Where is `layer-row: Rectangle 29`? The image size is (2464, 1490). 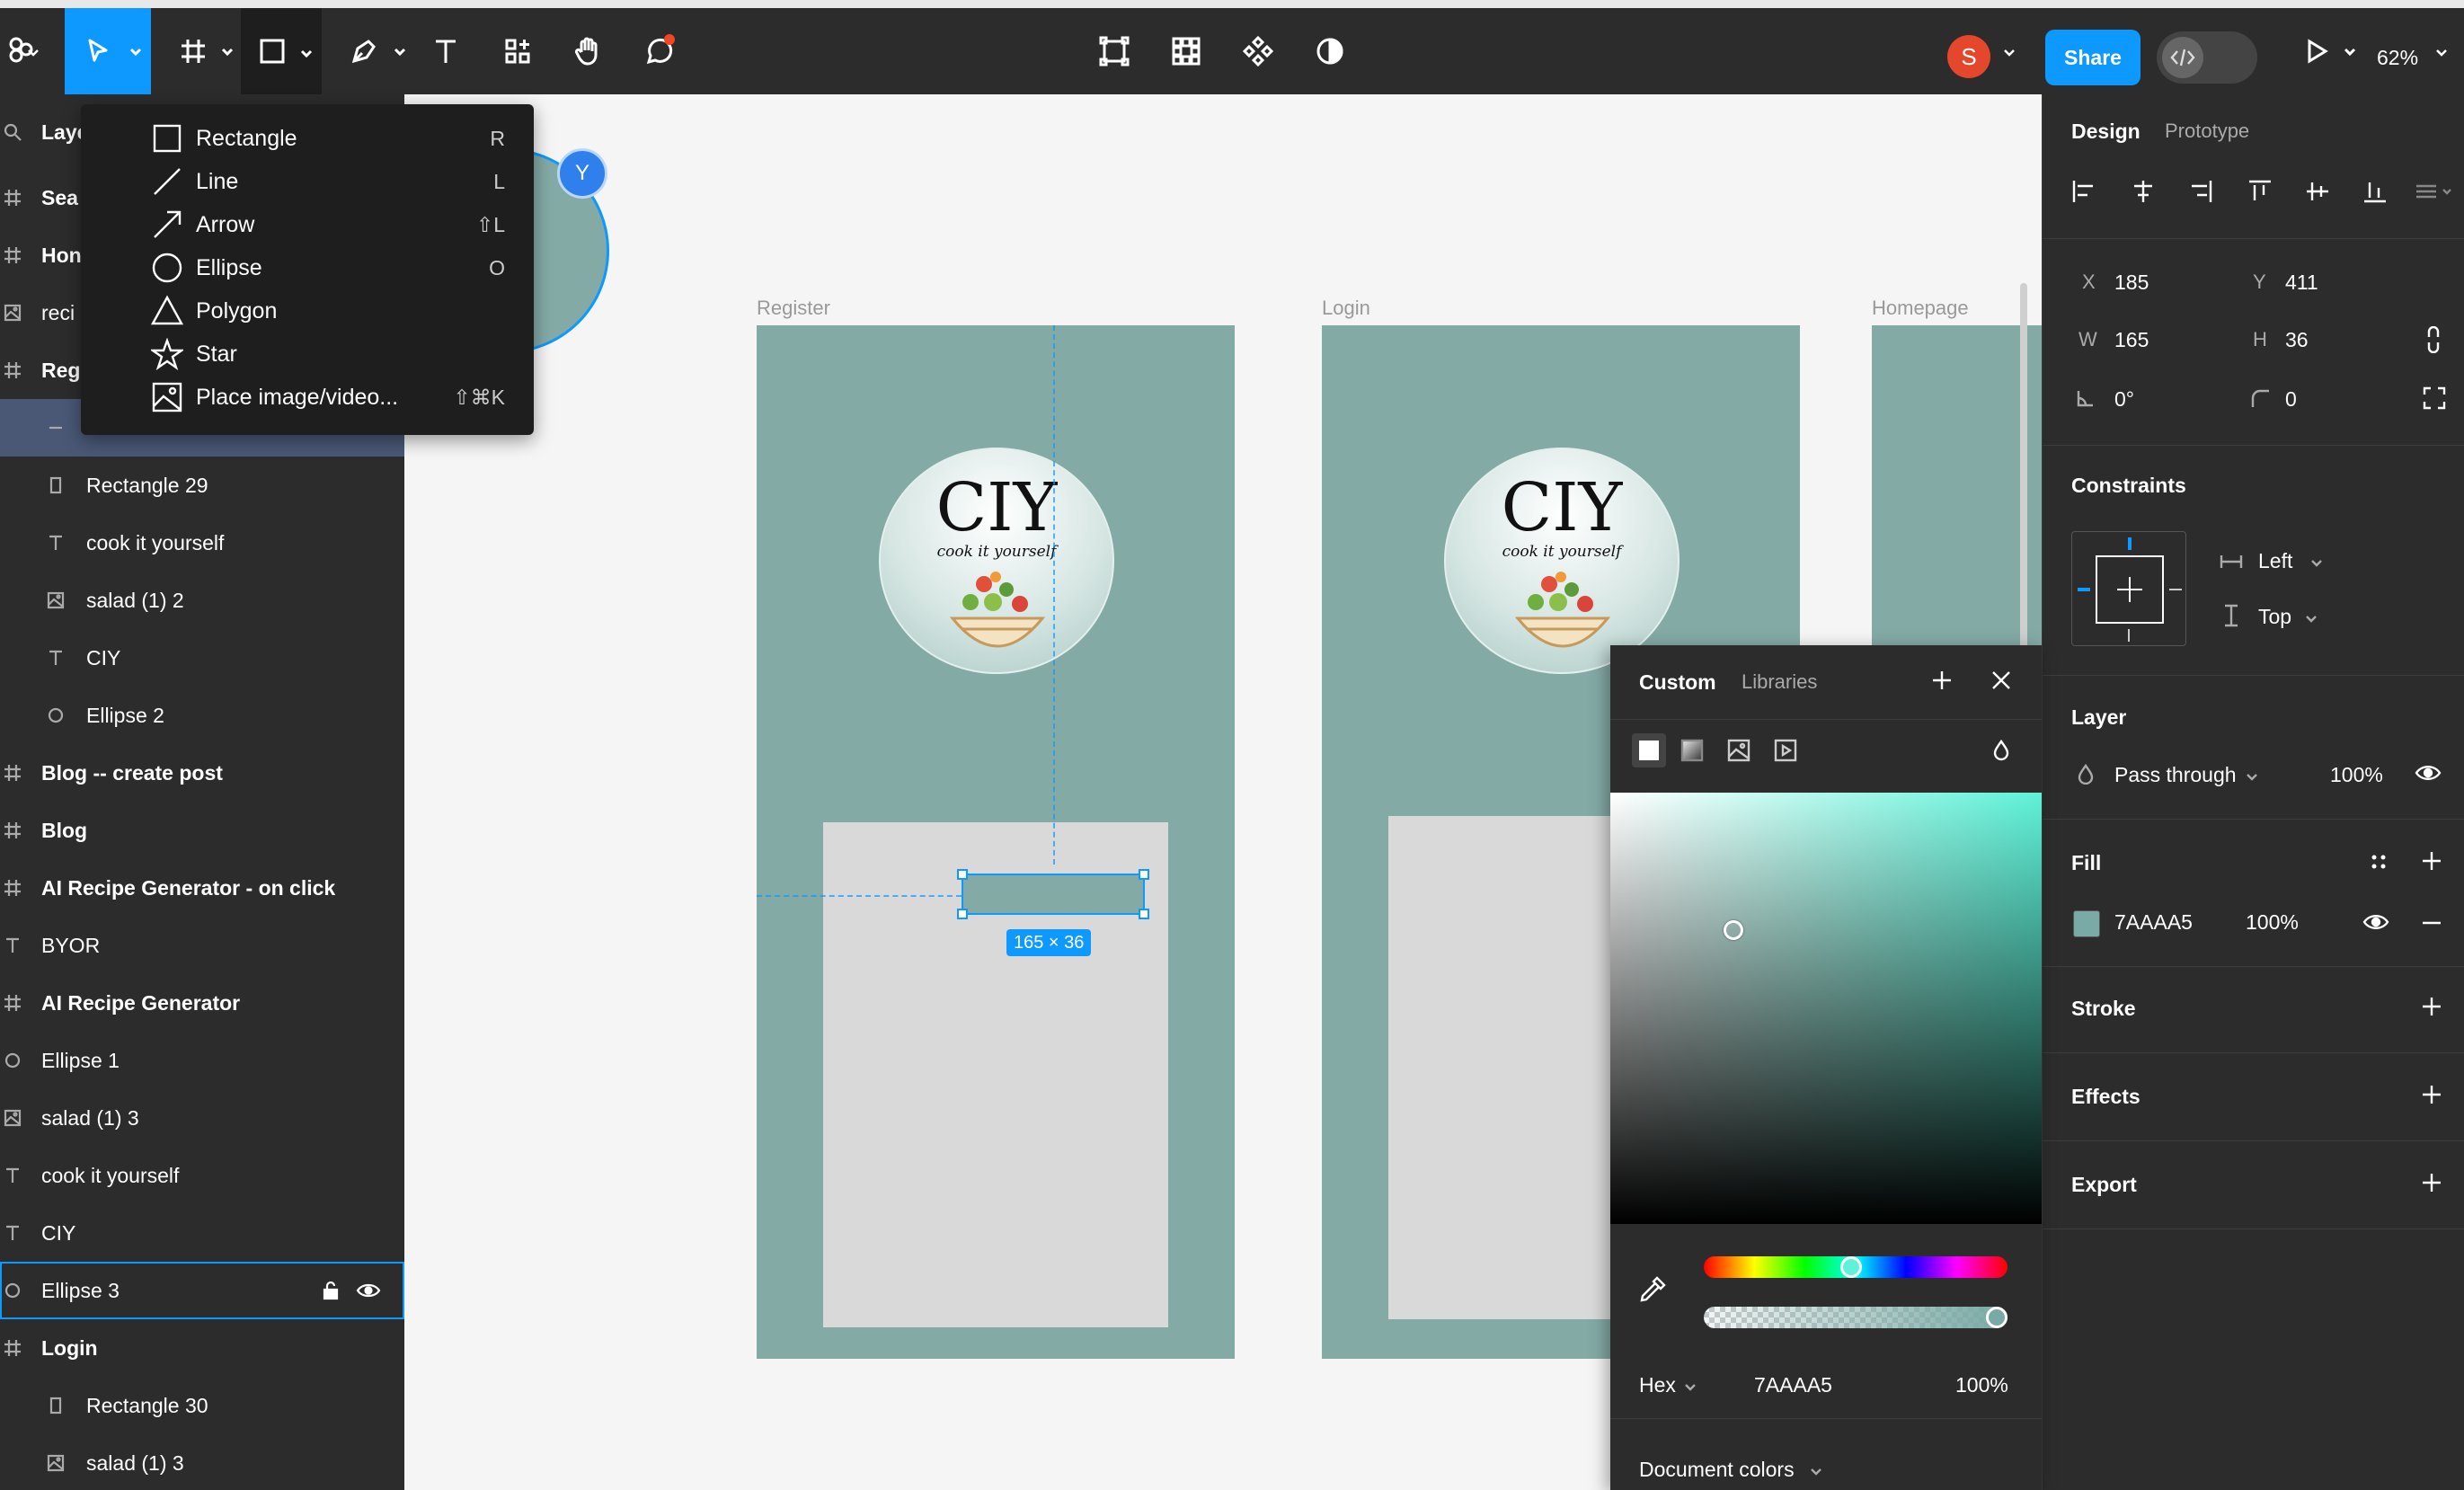 layer-row: Rectangle 29 is located at coordinates (202, 485).